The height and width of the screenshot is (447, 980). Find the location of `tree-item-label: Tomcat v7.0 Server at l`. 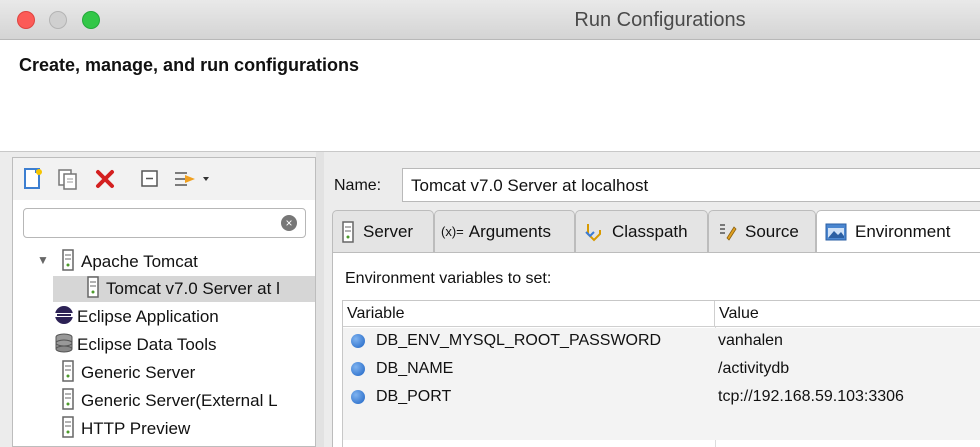

tree-item-label: Tomcat v7.0 Server at l is located at coordinates (193, 288).